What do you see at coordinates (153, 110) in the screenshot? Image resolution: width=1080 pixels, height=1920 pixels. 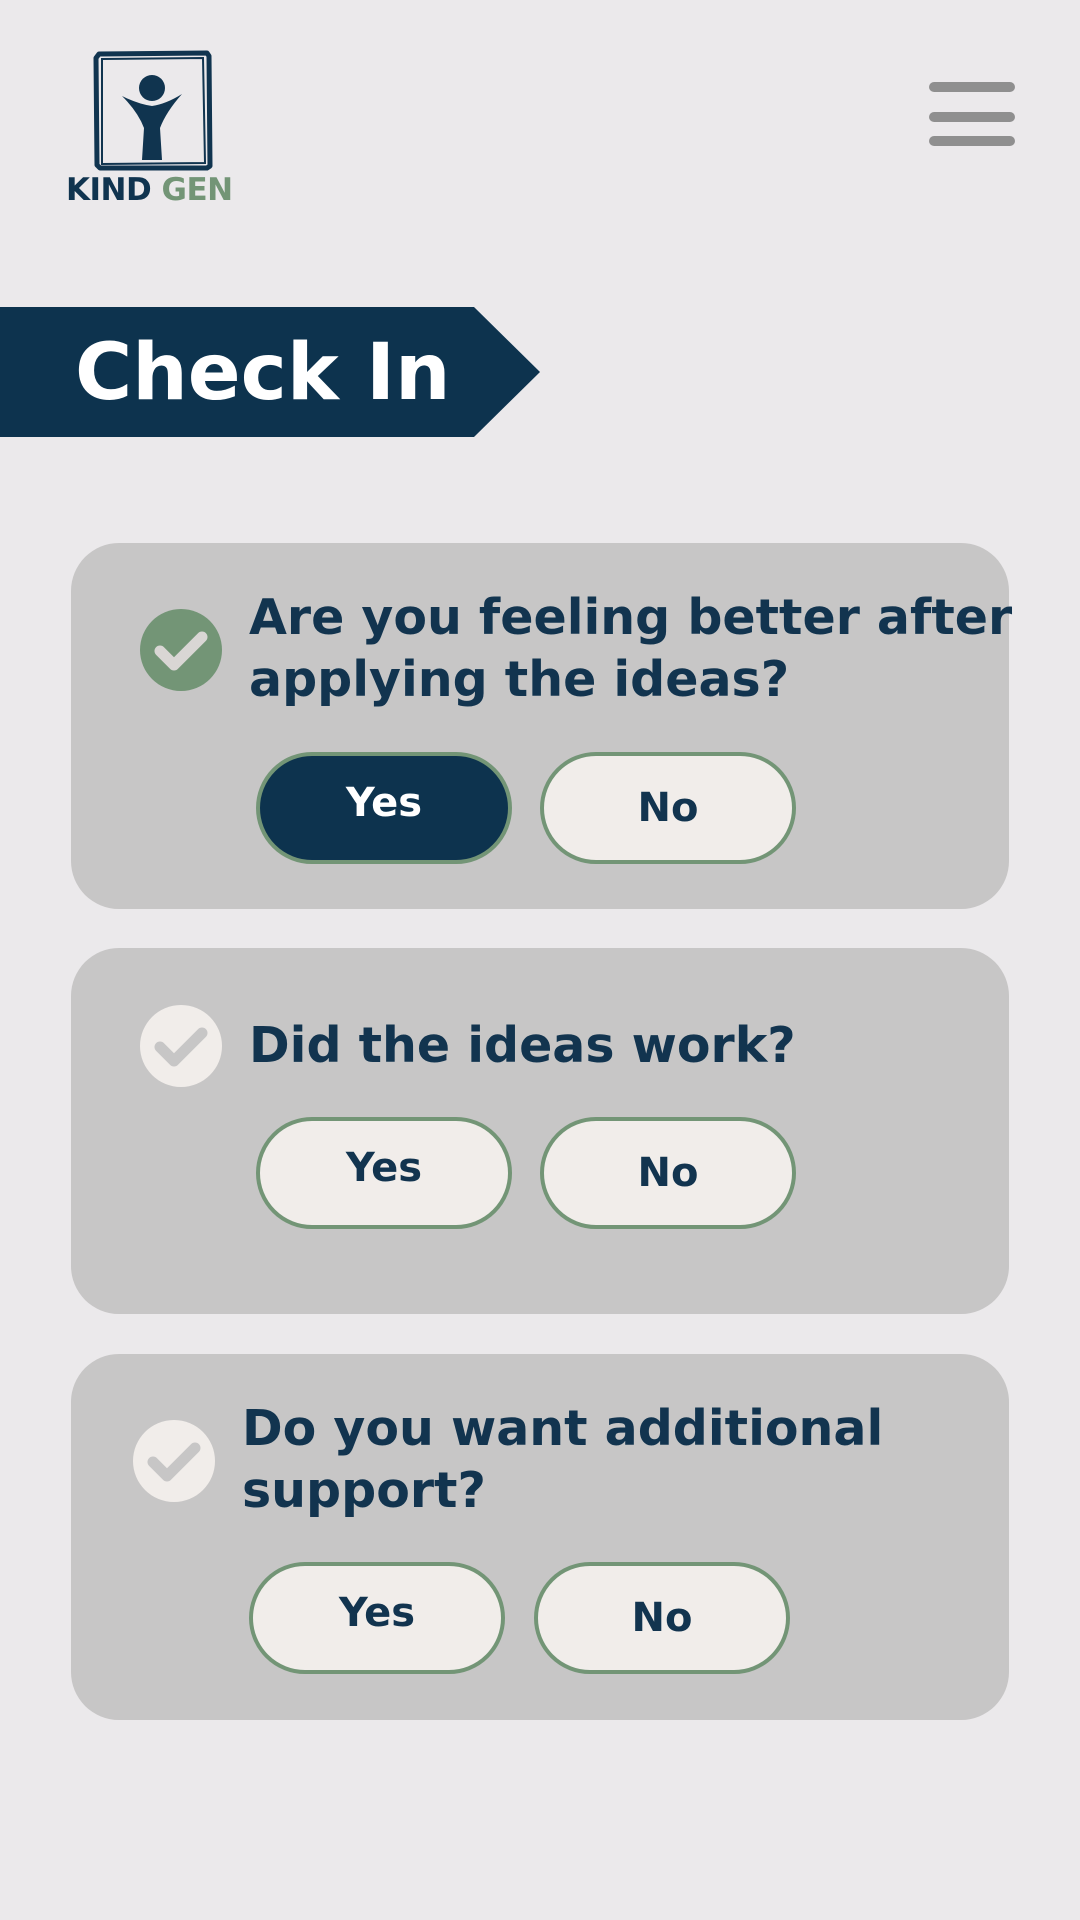 I see `person-in-frame-icon` at bounding box center [153, 110].